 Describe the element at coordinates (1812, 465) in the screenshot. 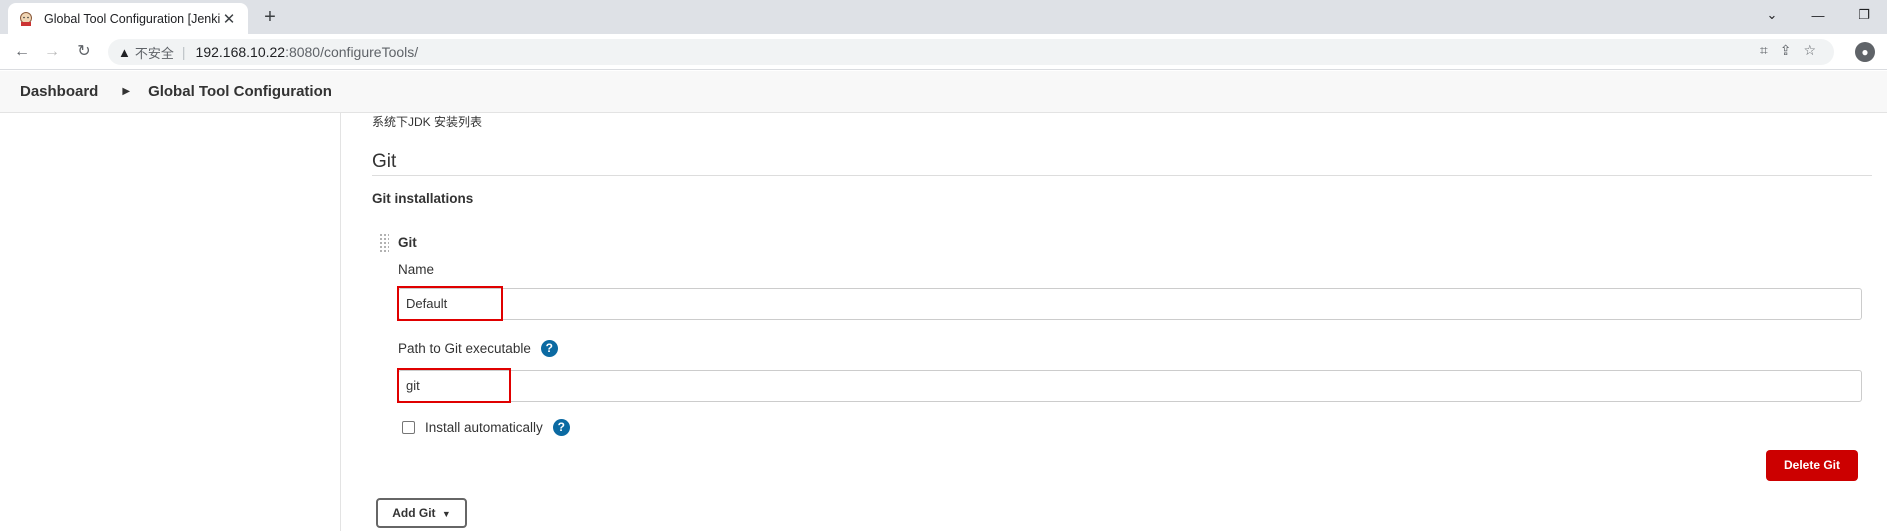

I see `delete-git-button: Delete Git` at that location.